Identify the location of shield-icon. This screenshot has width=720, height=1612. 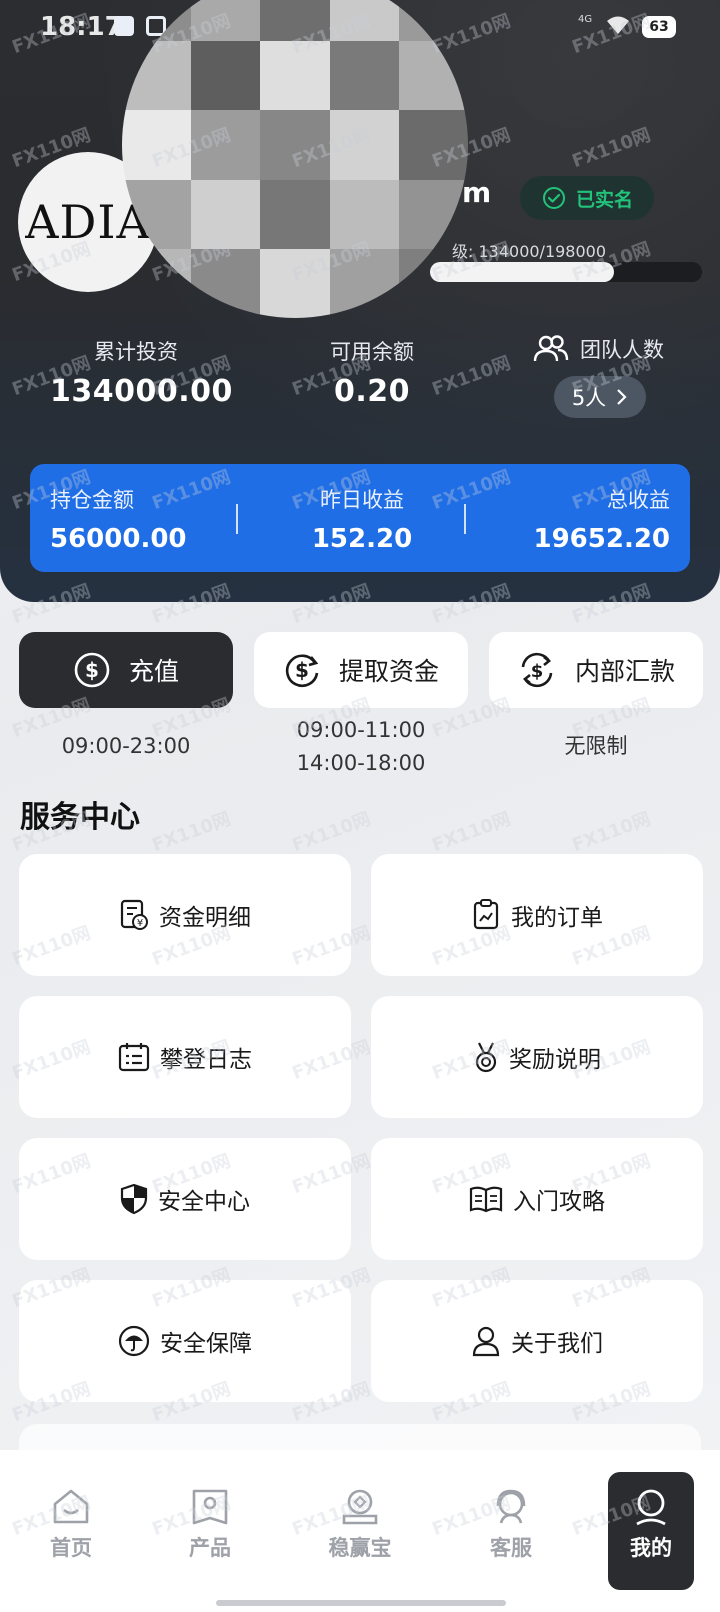
(134, 1199).